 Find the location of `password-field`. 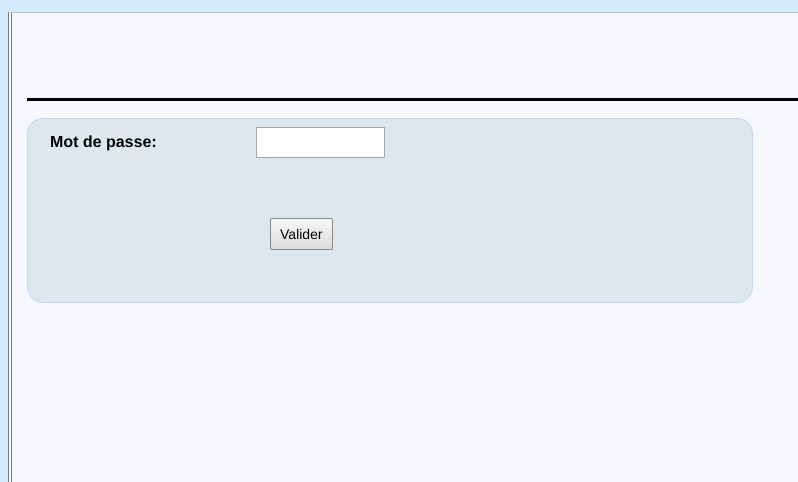

password-field is located at coordinates (320, 142).